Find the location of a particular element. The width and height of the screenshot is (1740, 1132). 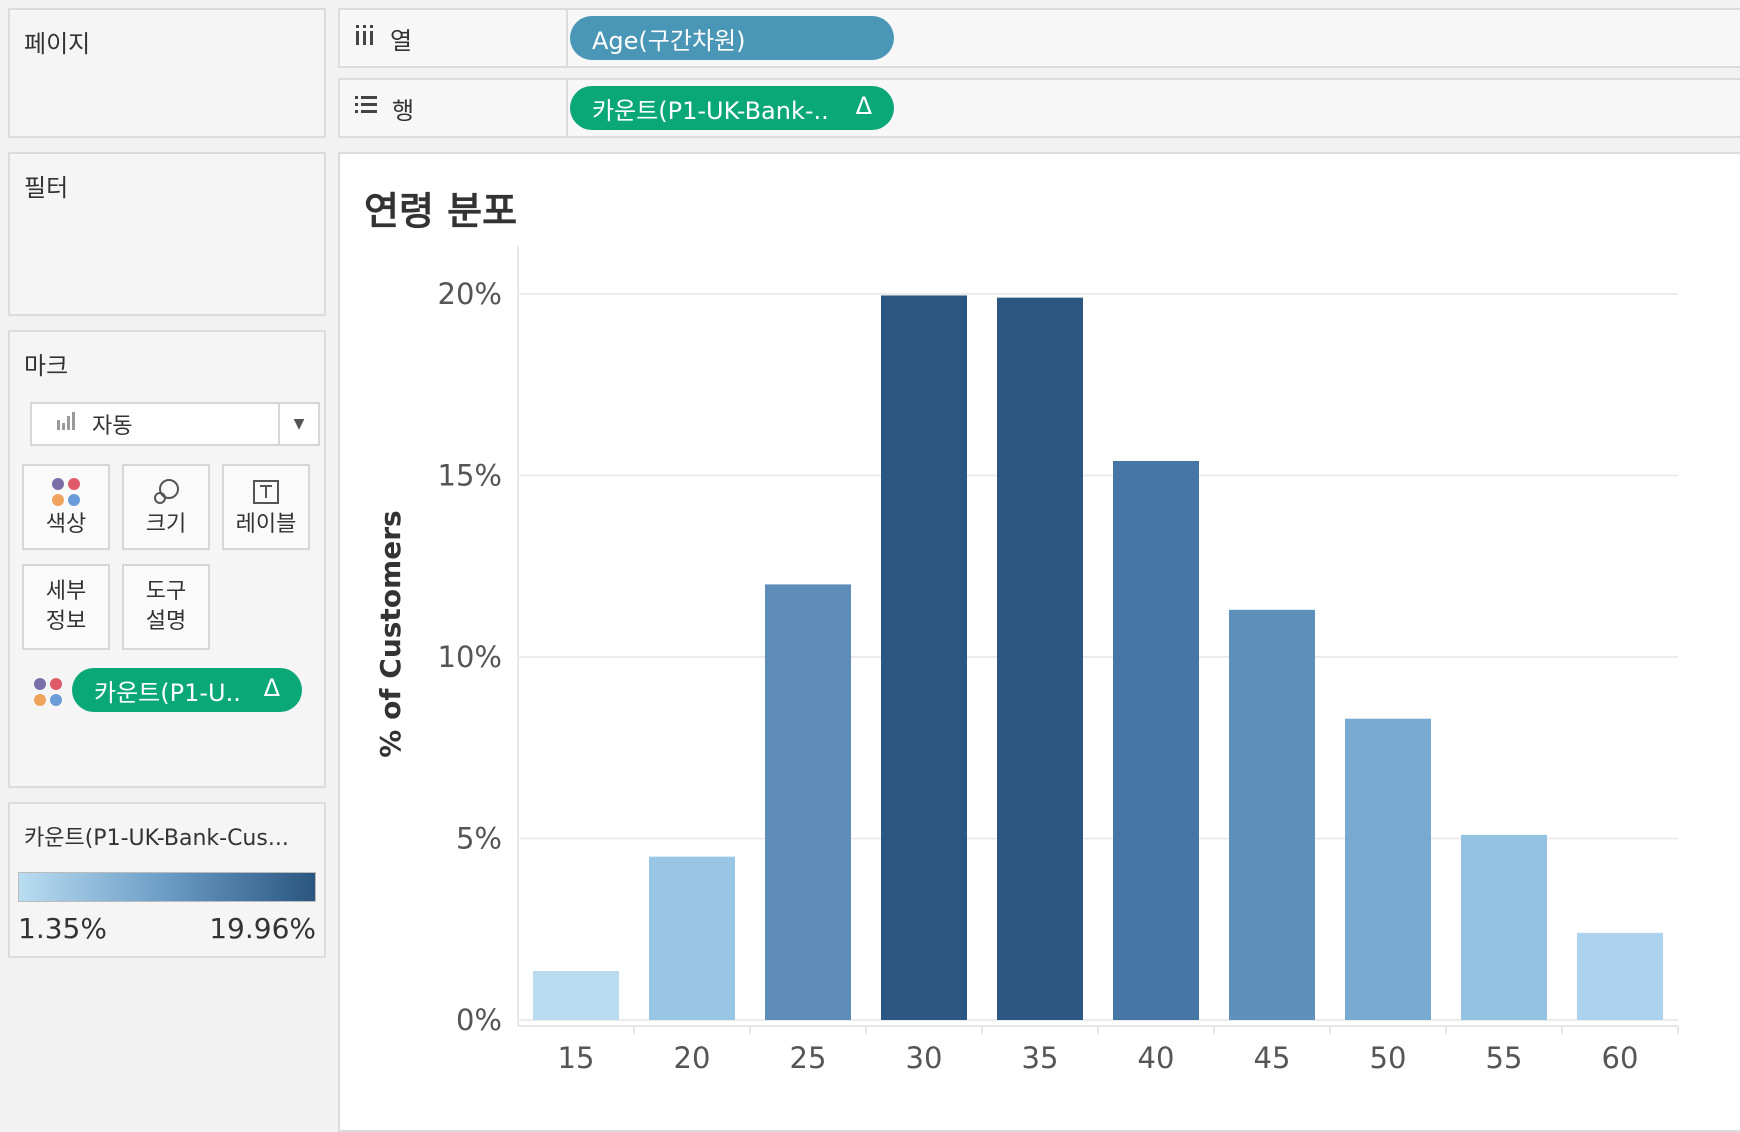

columns-shelf-title: 열 is located at coordinates (401, 40).